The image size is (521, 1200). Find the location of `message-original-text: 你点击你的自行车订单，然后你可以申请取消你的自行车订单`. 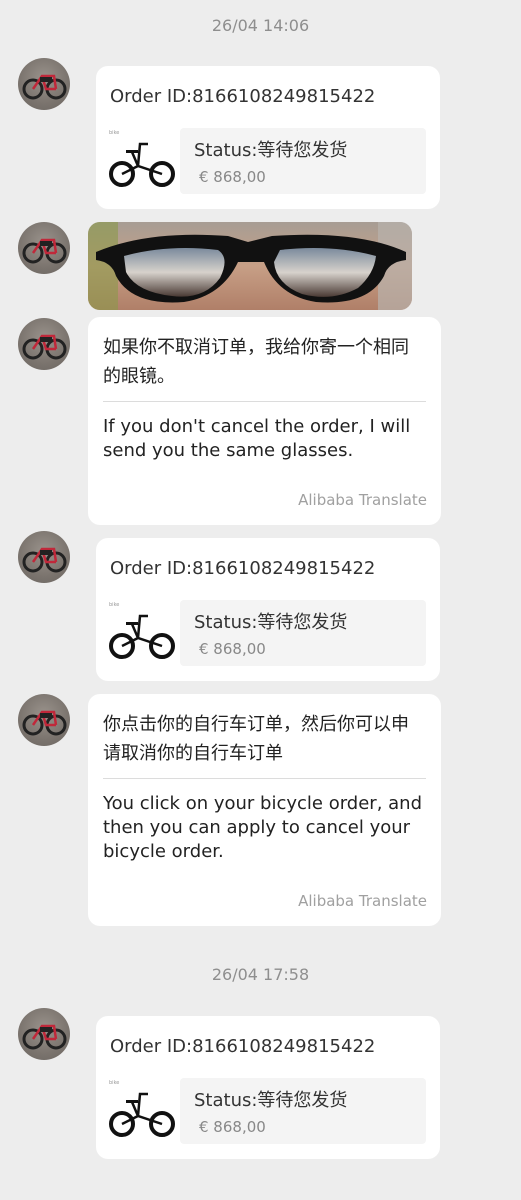

message-original-text: 你点击你的自行车订单，然后你可以申请取消你的自行车订单 is located at coordinates (256, 739).